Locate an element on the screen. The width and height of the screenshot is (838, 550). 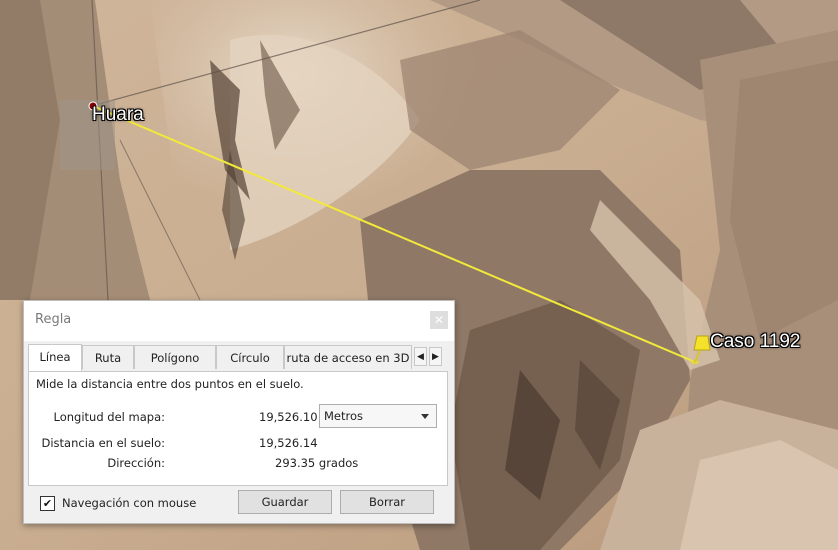
dialog-footer: ✔ Navegación con mouse Guardar Borrar is located at coordinates (239, 505).